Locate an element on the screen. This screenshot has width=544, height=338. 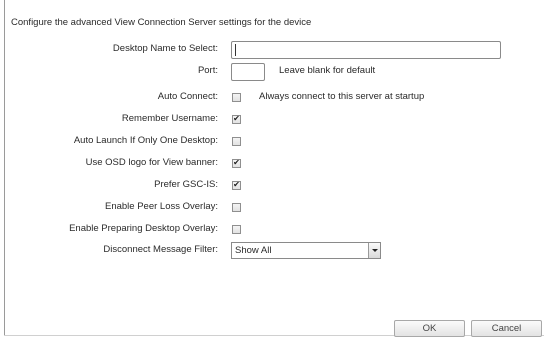
port-row: Port: Leave blank for default is located at coordinates (272, 72).